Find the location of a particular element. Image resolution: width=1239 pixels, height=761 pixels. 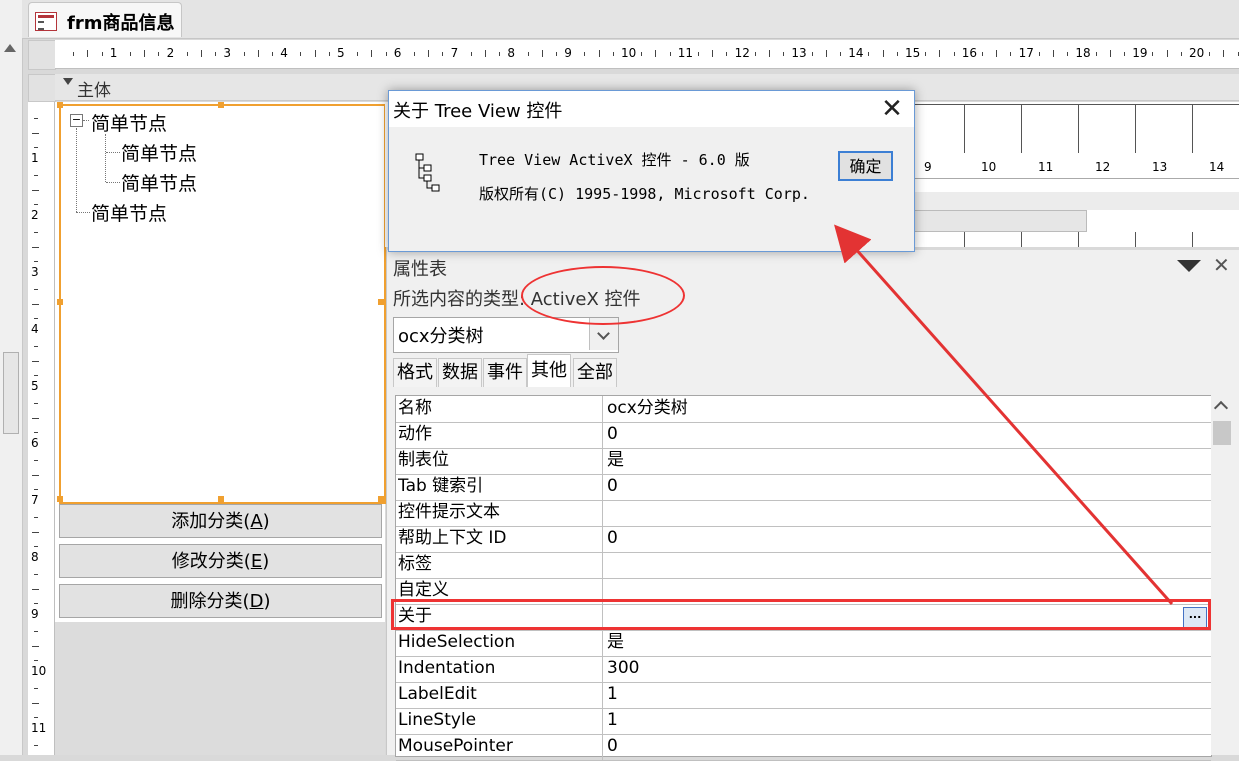

ruler-number: 17 is located at coordinates (1026, 53).